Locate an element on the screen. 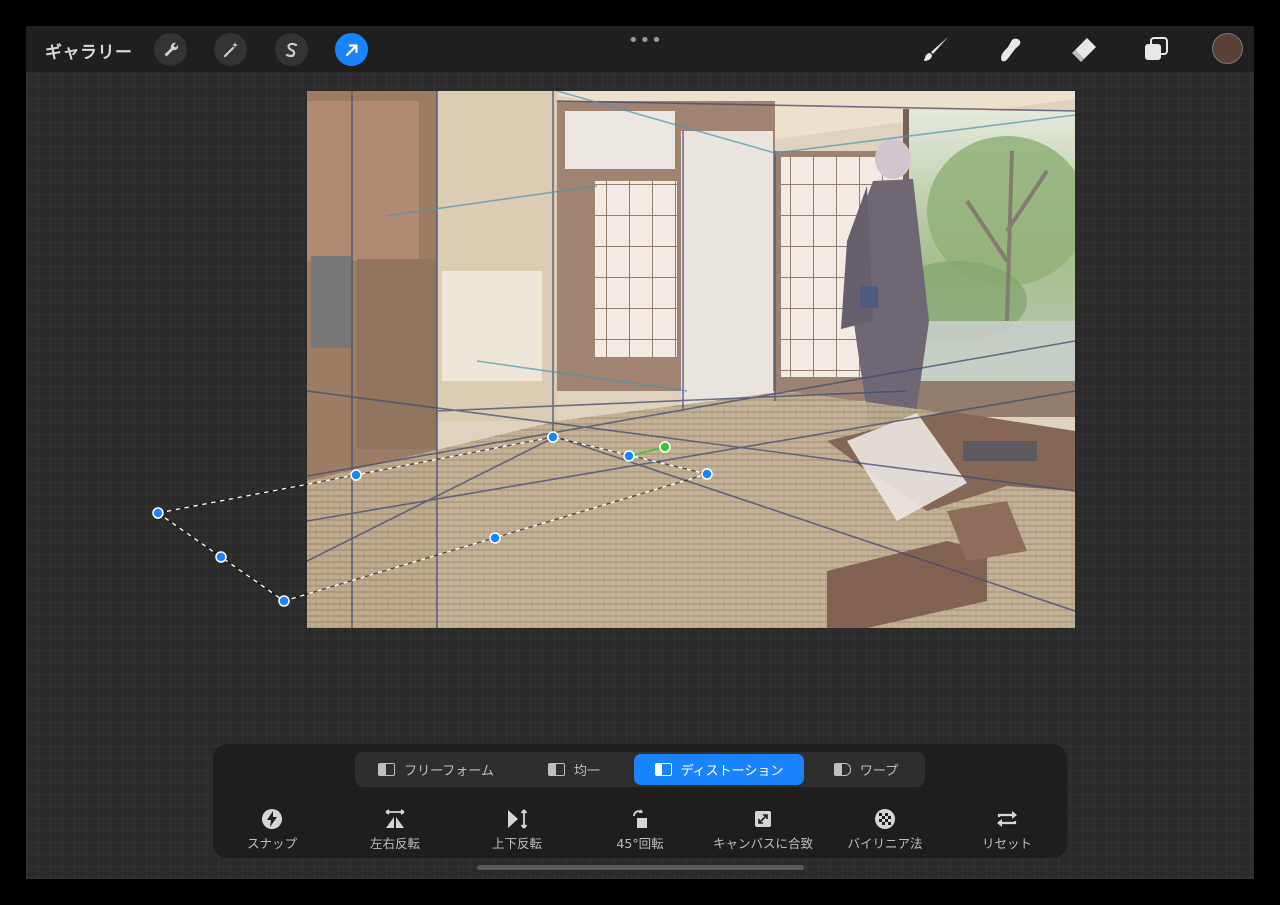  bilinear-button: バイリニア法 is located at coordinates (885, 829).